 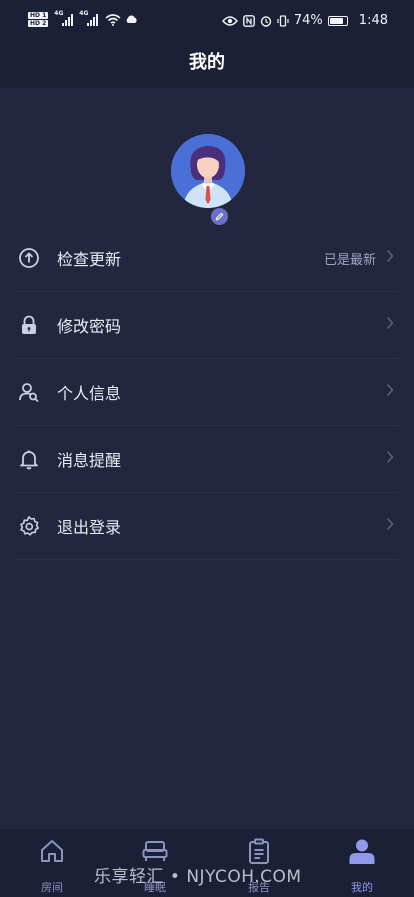 I want to click on menu-label-change-password: 修改密码, so click(x=89, y=326).